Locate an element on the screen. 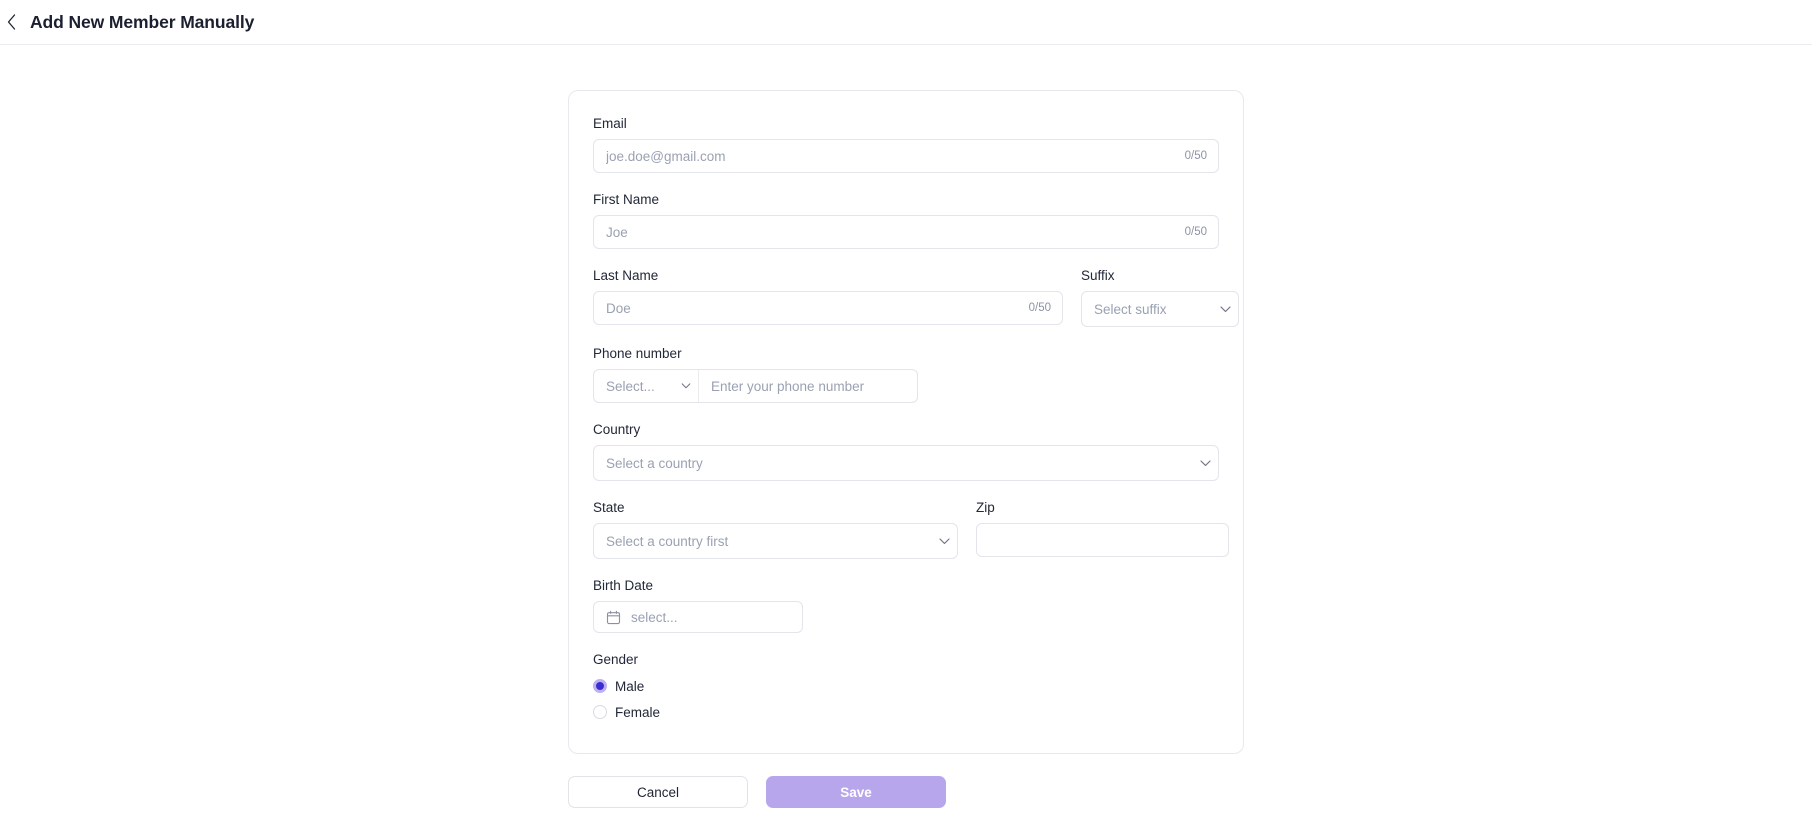  country-label: Country is located at coordinates (617, 429).